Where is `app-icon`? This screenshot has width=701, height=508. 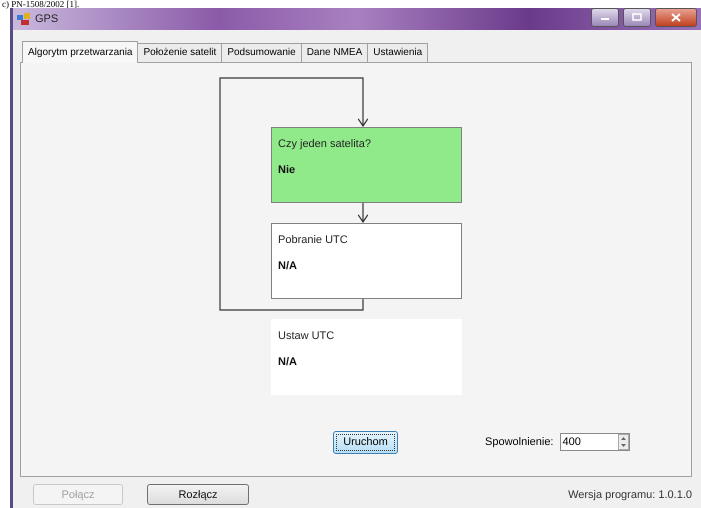 app-icon is located at coordinates (24, 19).